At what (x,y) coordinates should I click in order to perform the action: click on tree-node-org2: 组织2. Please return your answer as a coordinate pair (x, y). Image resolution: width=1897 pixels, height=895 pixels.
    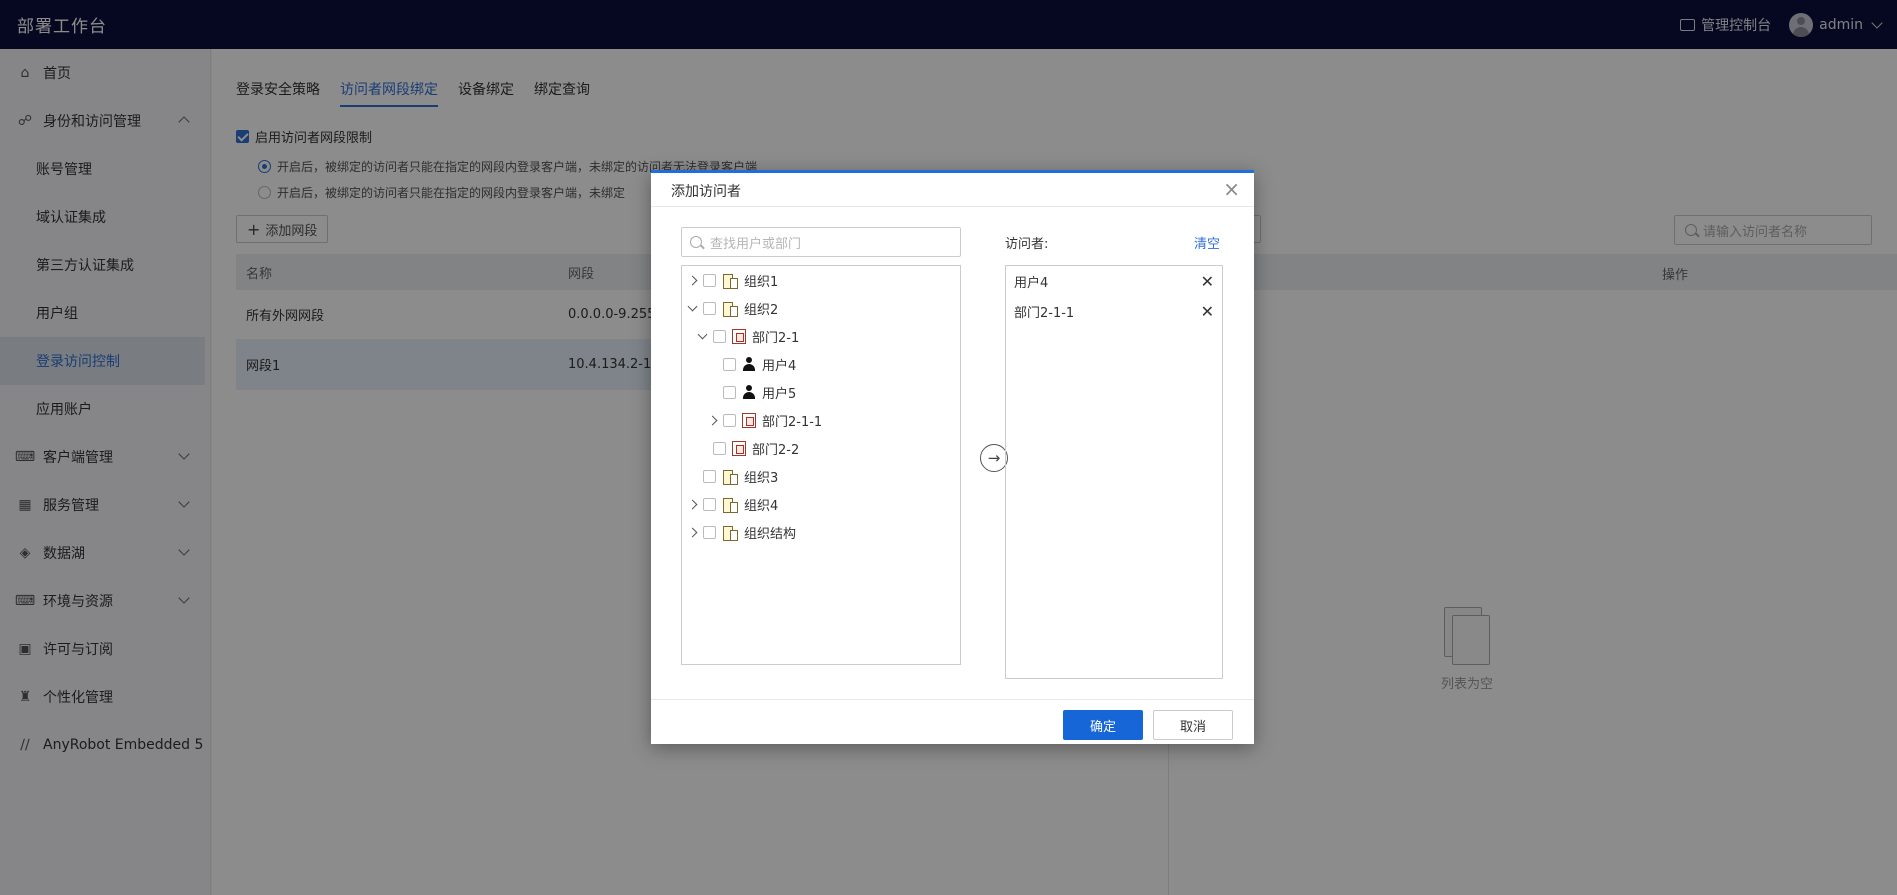
    Looking at the image, I should click on (732, 308).